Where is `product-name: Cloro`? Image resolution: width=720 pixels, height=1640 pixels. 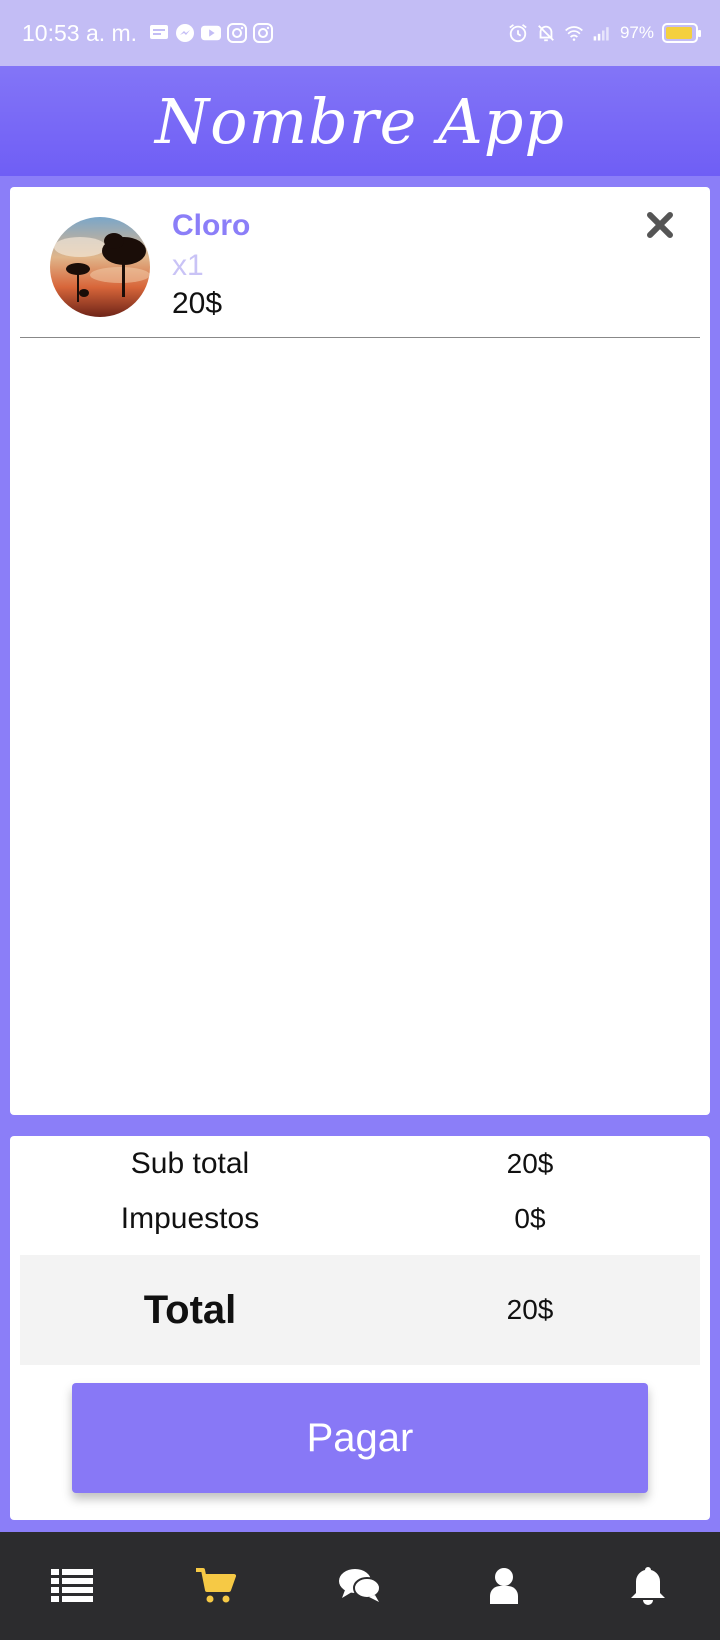 product-name: Cloro is located at coordinates (211, 225).